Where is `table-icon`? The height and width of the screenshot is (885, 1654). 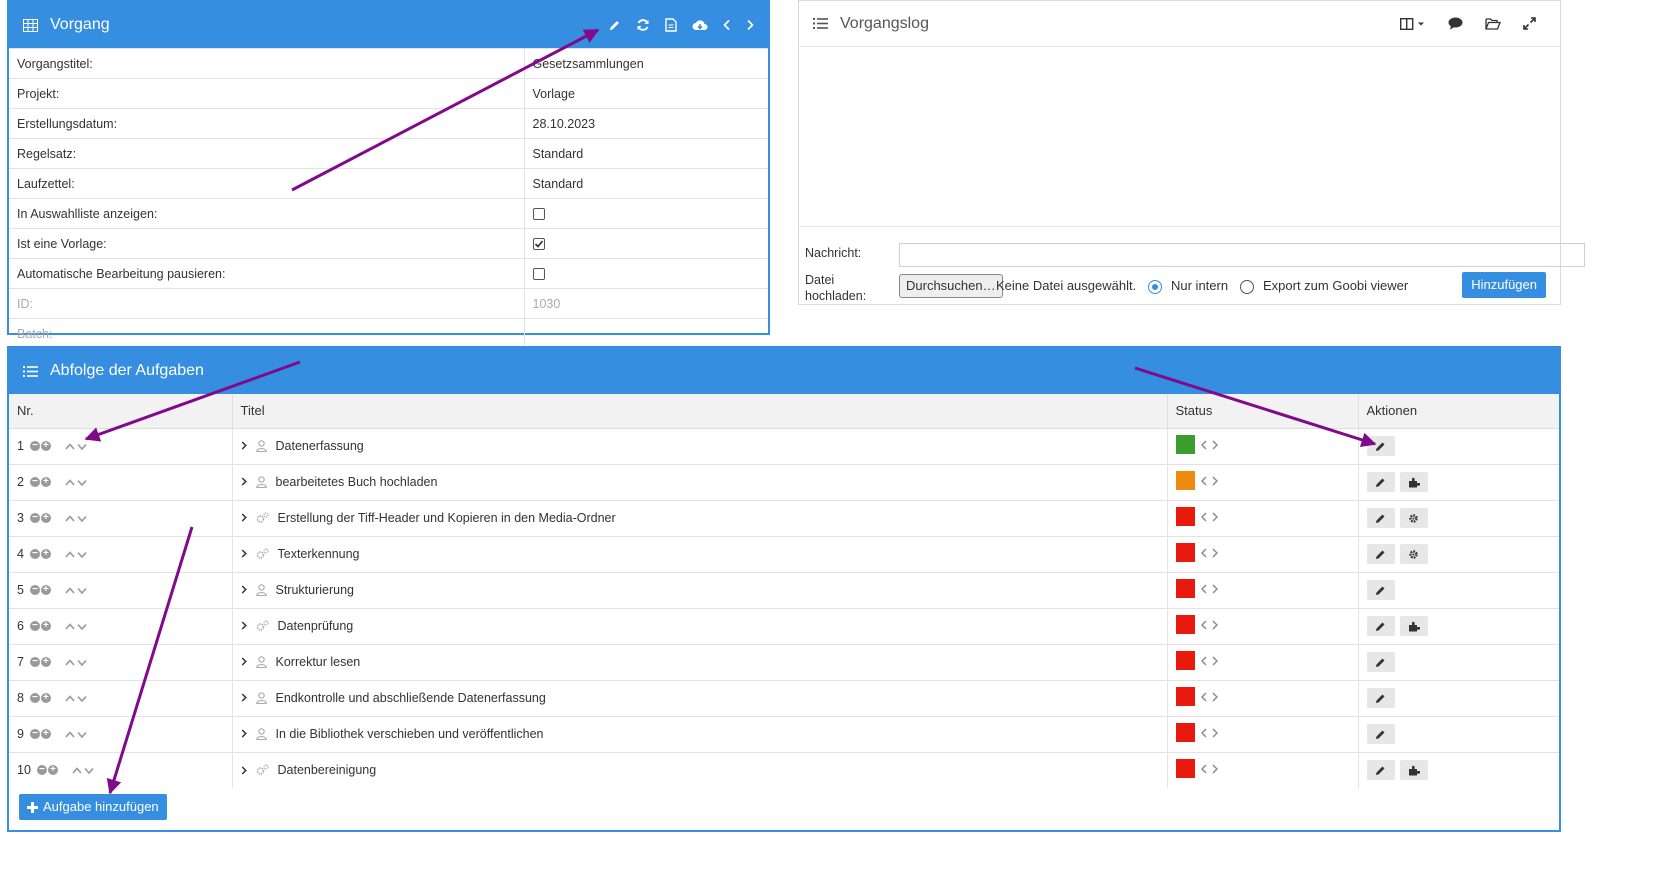 table-icon is located at coordinates (30, 25).